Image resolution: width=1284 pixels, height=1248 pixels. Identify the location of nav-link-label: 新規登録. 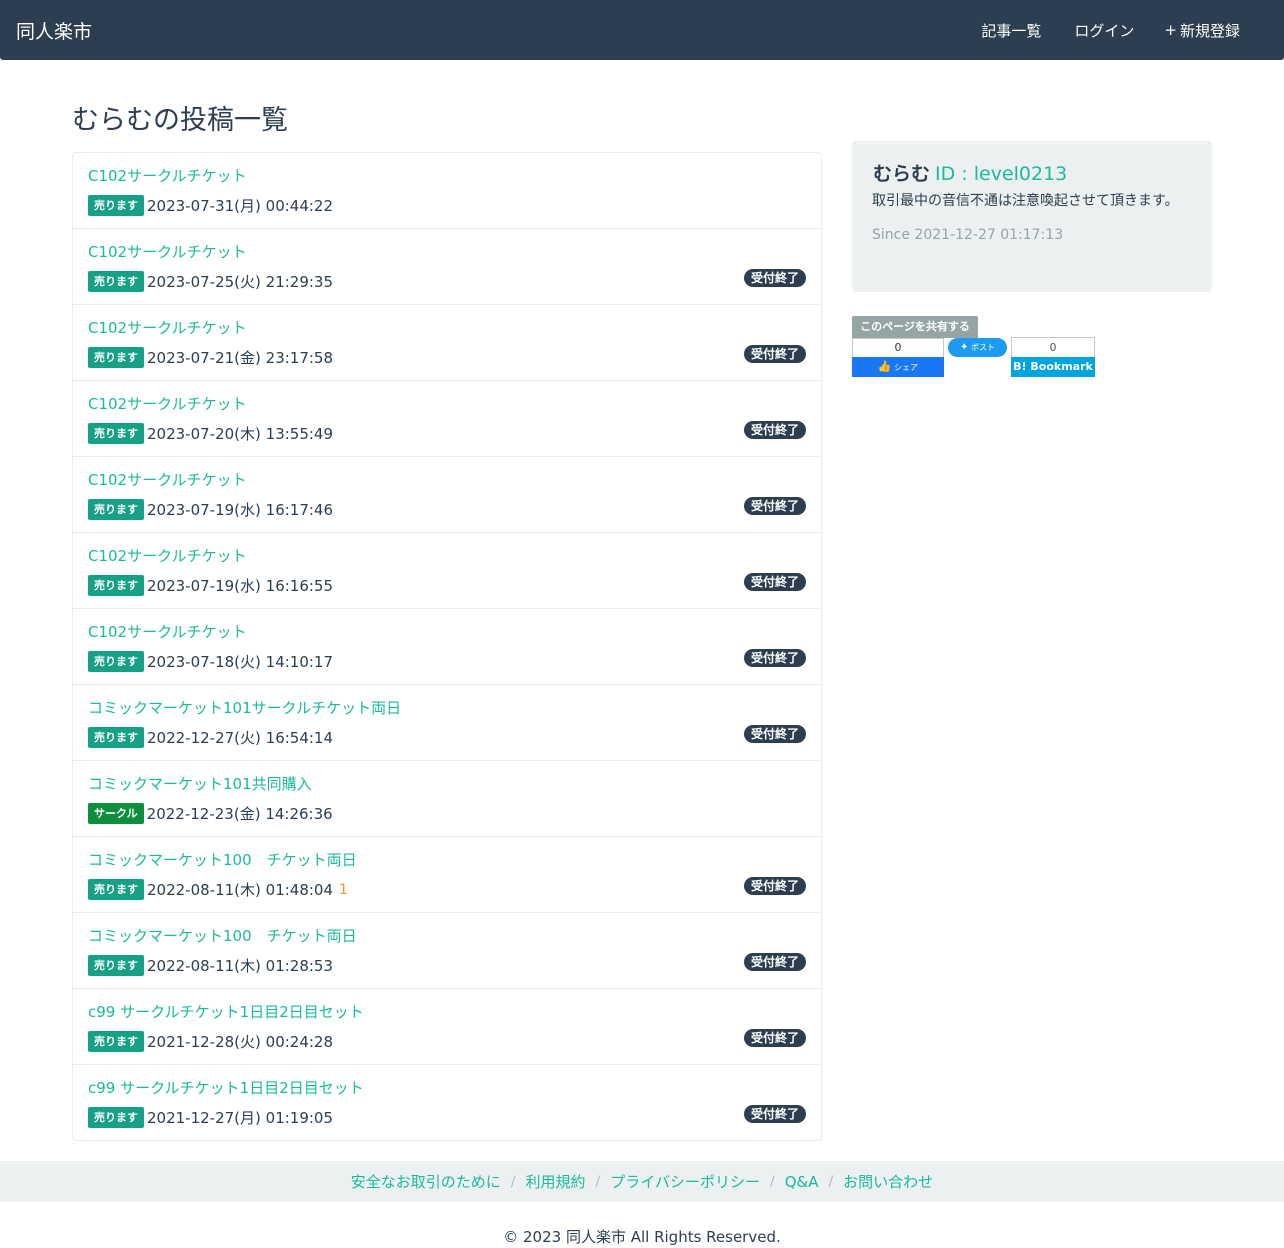
(1209, 30).